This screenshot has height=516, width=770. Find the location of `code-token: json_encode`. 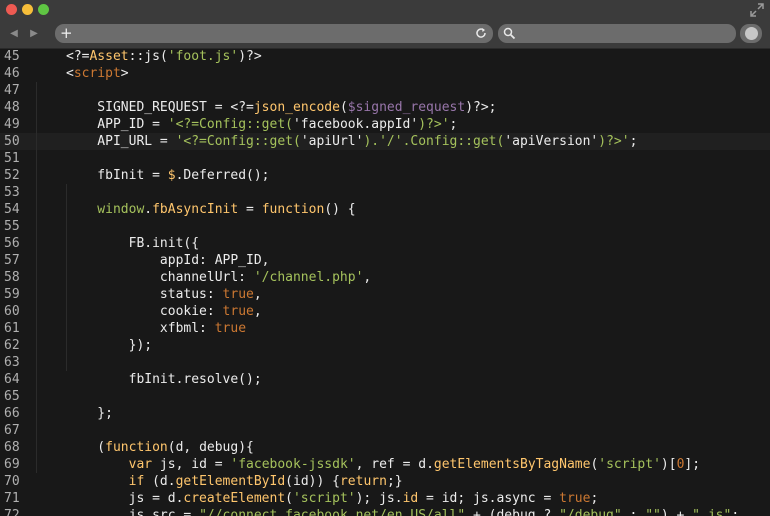

code-token: json_encode is located at coordinates (296, 107).